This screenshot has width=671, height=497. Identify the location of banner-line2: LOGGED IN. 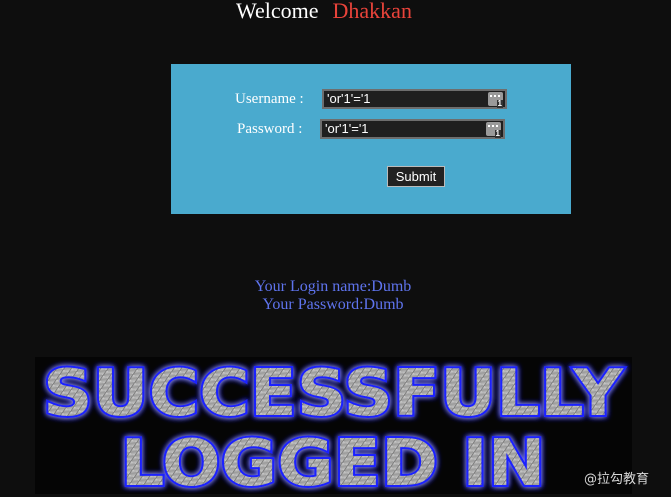
(333, 460).